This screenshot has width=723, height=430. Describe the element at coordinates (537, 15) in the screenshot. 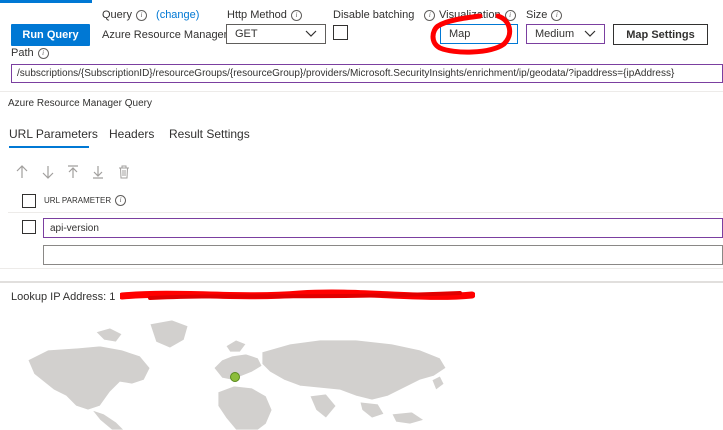

I see `size-label: Size` at that location.